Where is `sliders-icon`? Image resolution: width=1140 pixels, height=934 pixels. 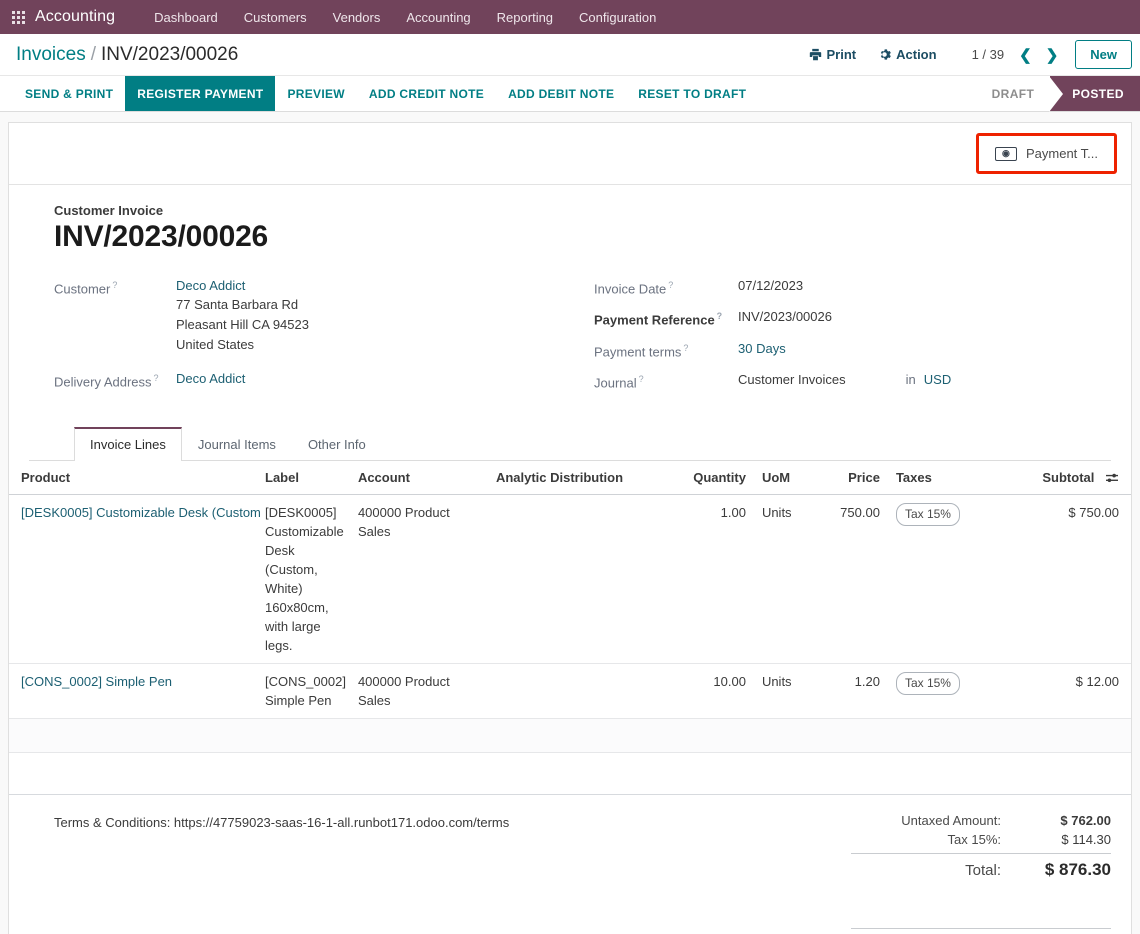
sliders-icon is located at coordinates (1112, 479).